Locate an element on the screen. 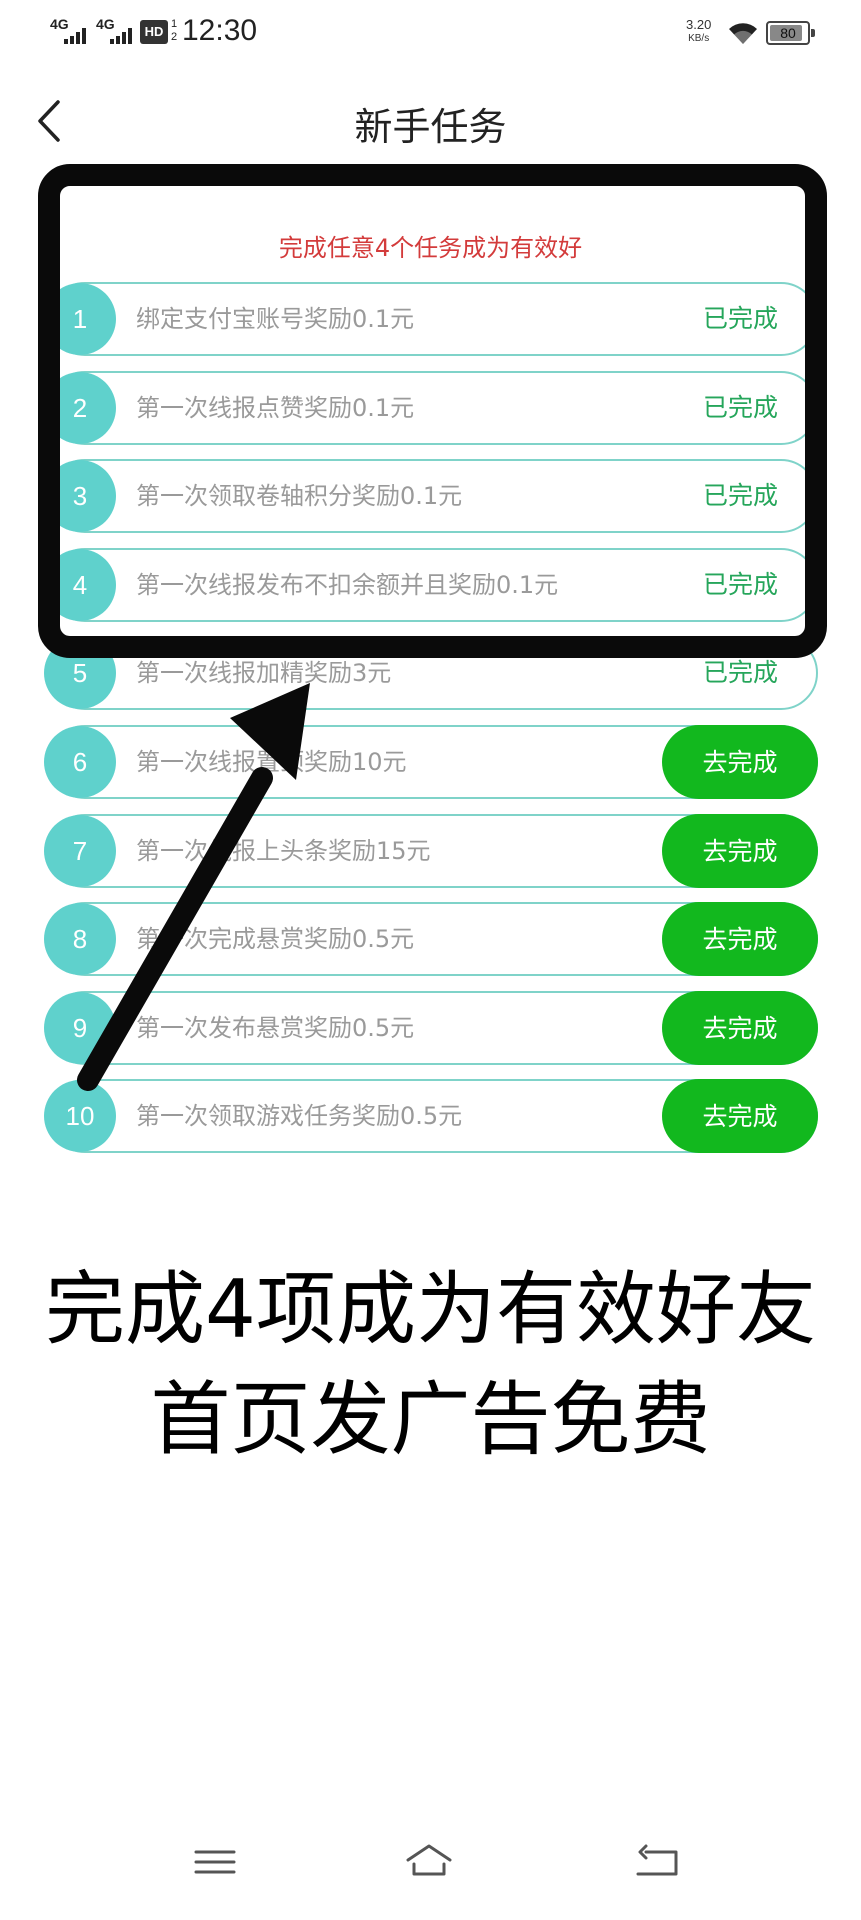  task-label: 第一次线报点赞奖励0.1元 is located at coordinates (275, 407).